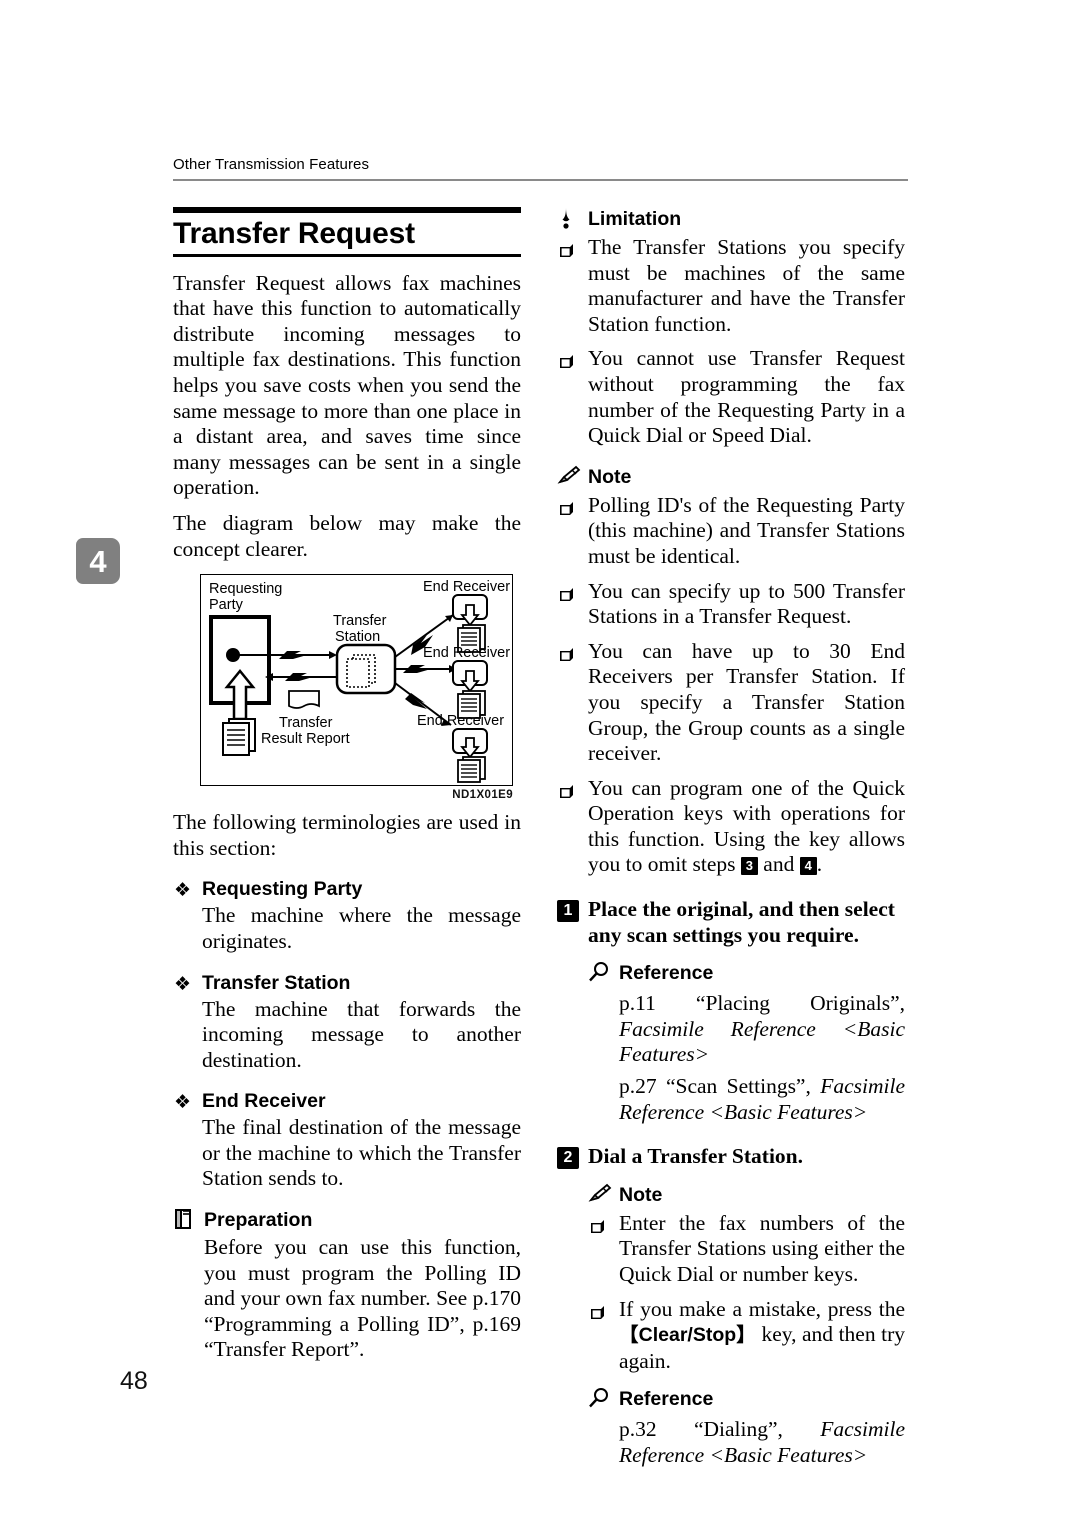  Describe the element at coordinates (482, 795) in the screenshot. I see `figure-code: ND1X01E9` at that location.